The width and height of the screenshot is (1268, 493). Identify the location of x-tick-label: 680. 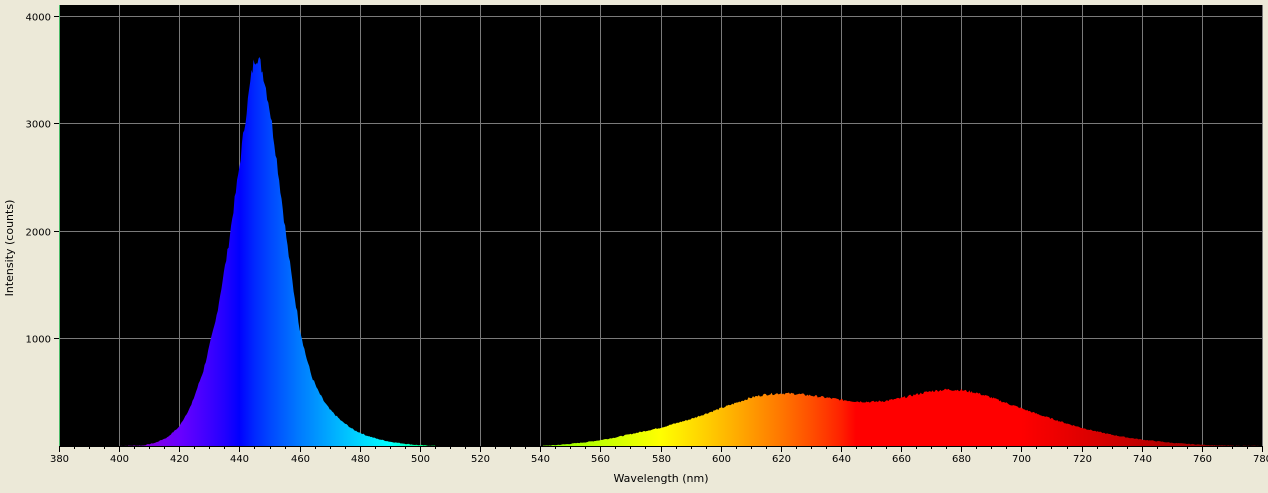
(961, 459).